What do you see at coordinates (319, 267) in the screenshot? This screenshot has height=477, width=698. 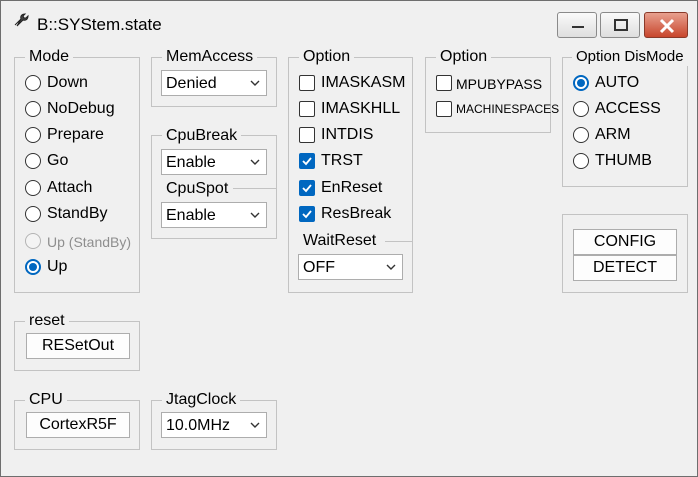 I see `waitreset-value: OFF` at bounding box center [319, 267].